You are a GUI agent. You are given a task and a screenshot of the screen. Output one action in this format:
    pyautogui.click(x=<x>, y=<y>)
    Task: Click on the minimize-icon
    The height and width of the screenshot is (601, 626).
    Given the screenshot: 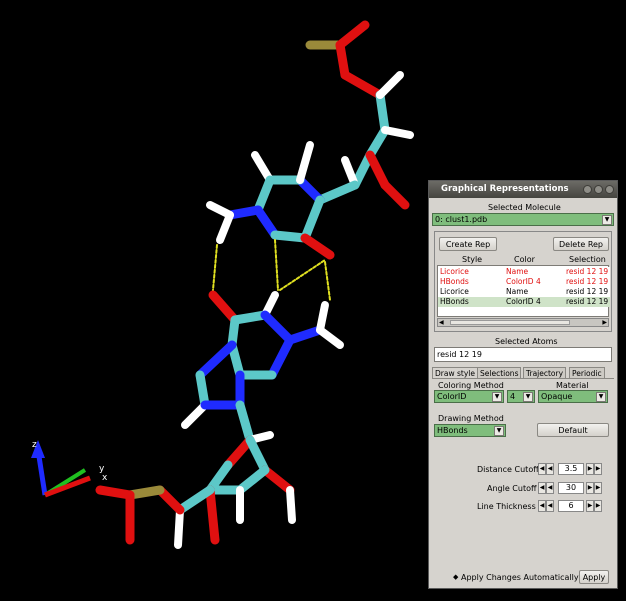 What is the action you would take?
    pyautogui.click(x=587, y=189)
    